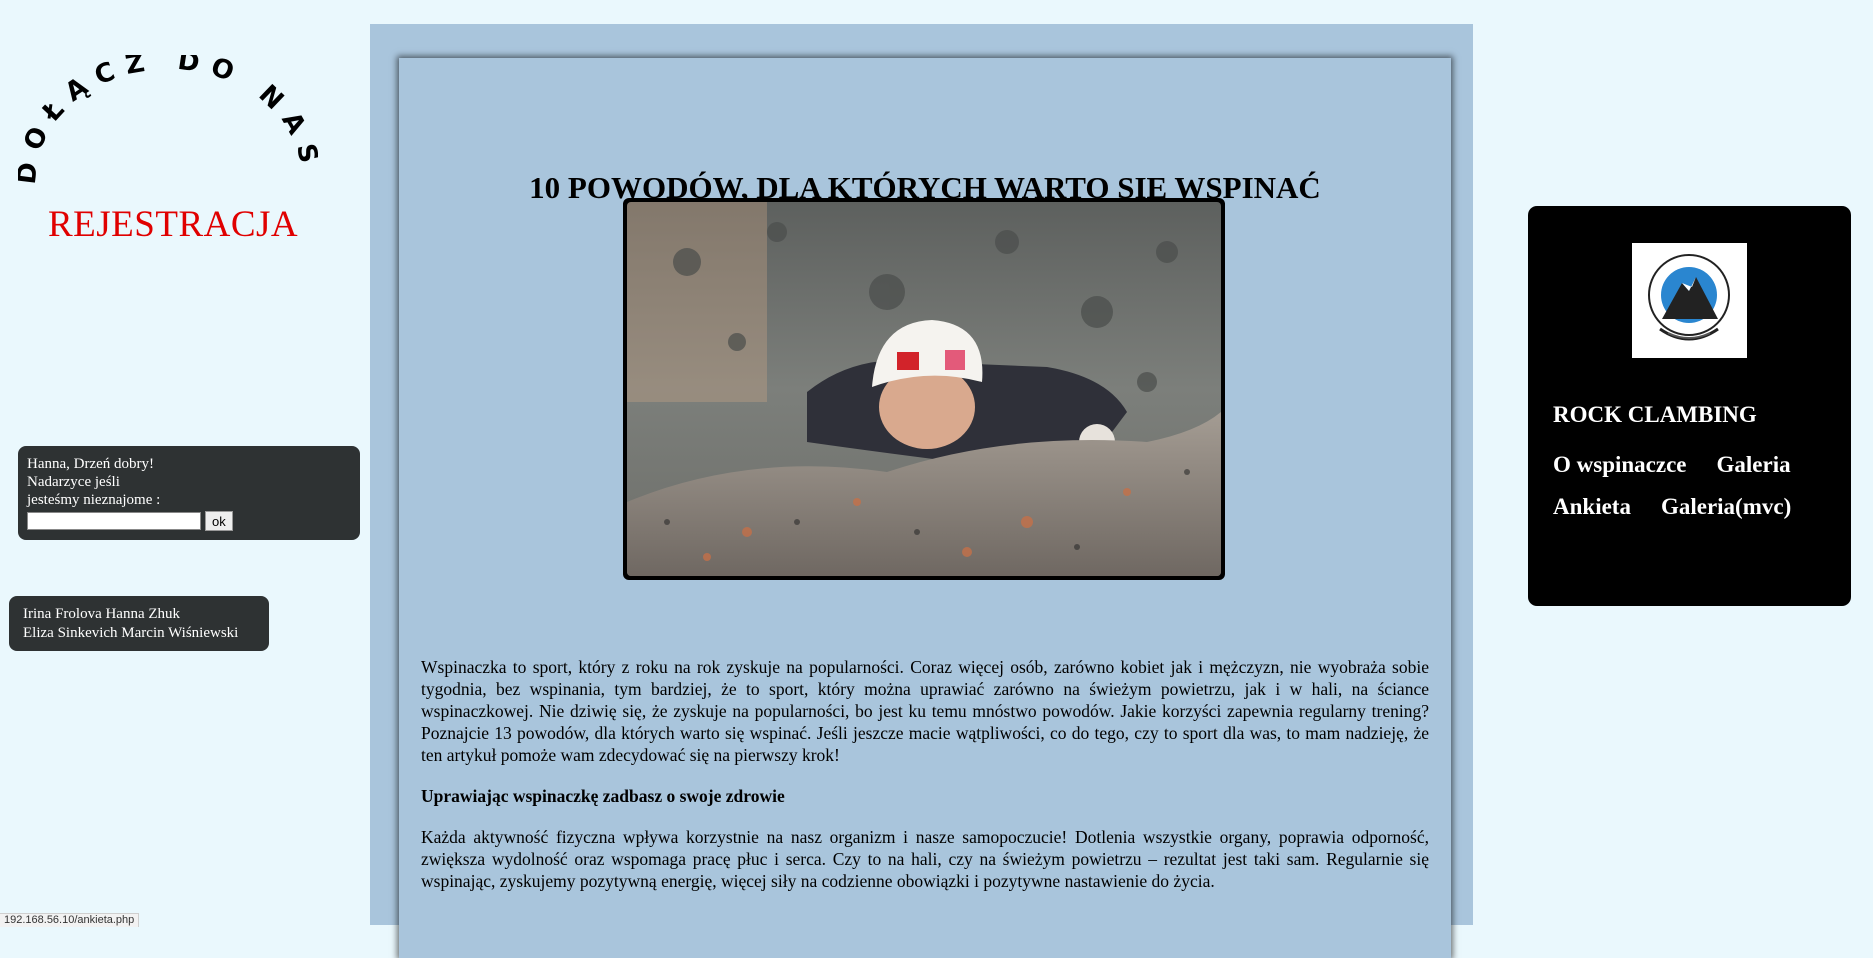 This screenshot has height=958, width=1873. I want to click on main-nav: O wspinaczce Galeria Ankieta Galeria(mvc), so click(1698, 486).